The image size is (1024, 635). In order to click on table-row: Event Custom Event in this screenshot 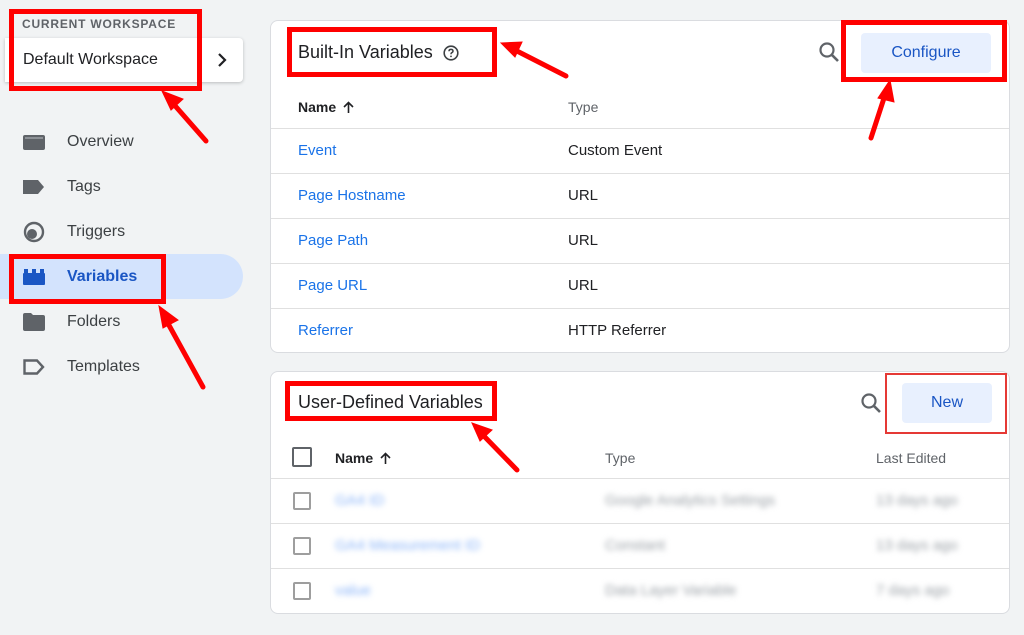, I will do `click(640, 151)`.